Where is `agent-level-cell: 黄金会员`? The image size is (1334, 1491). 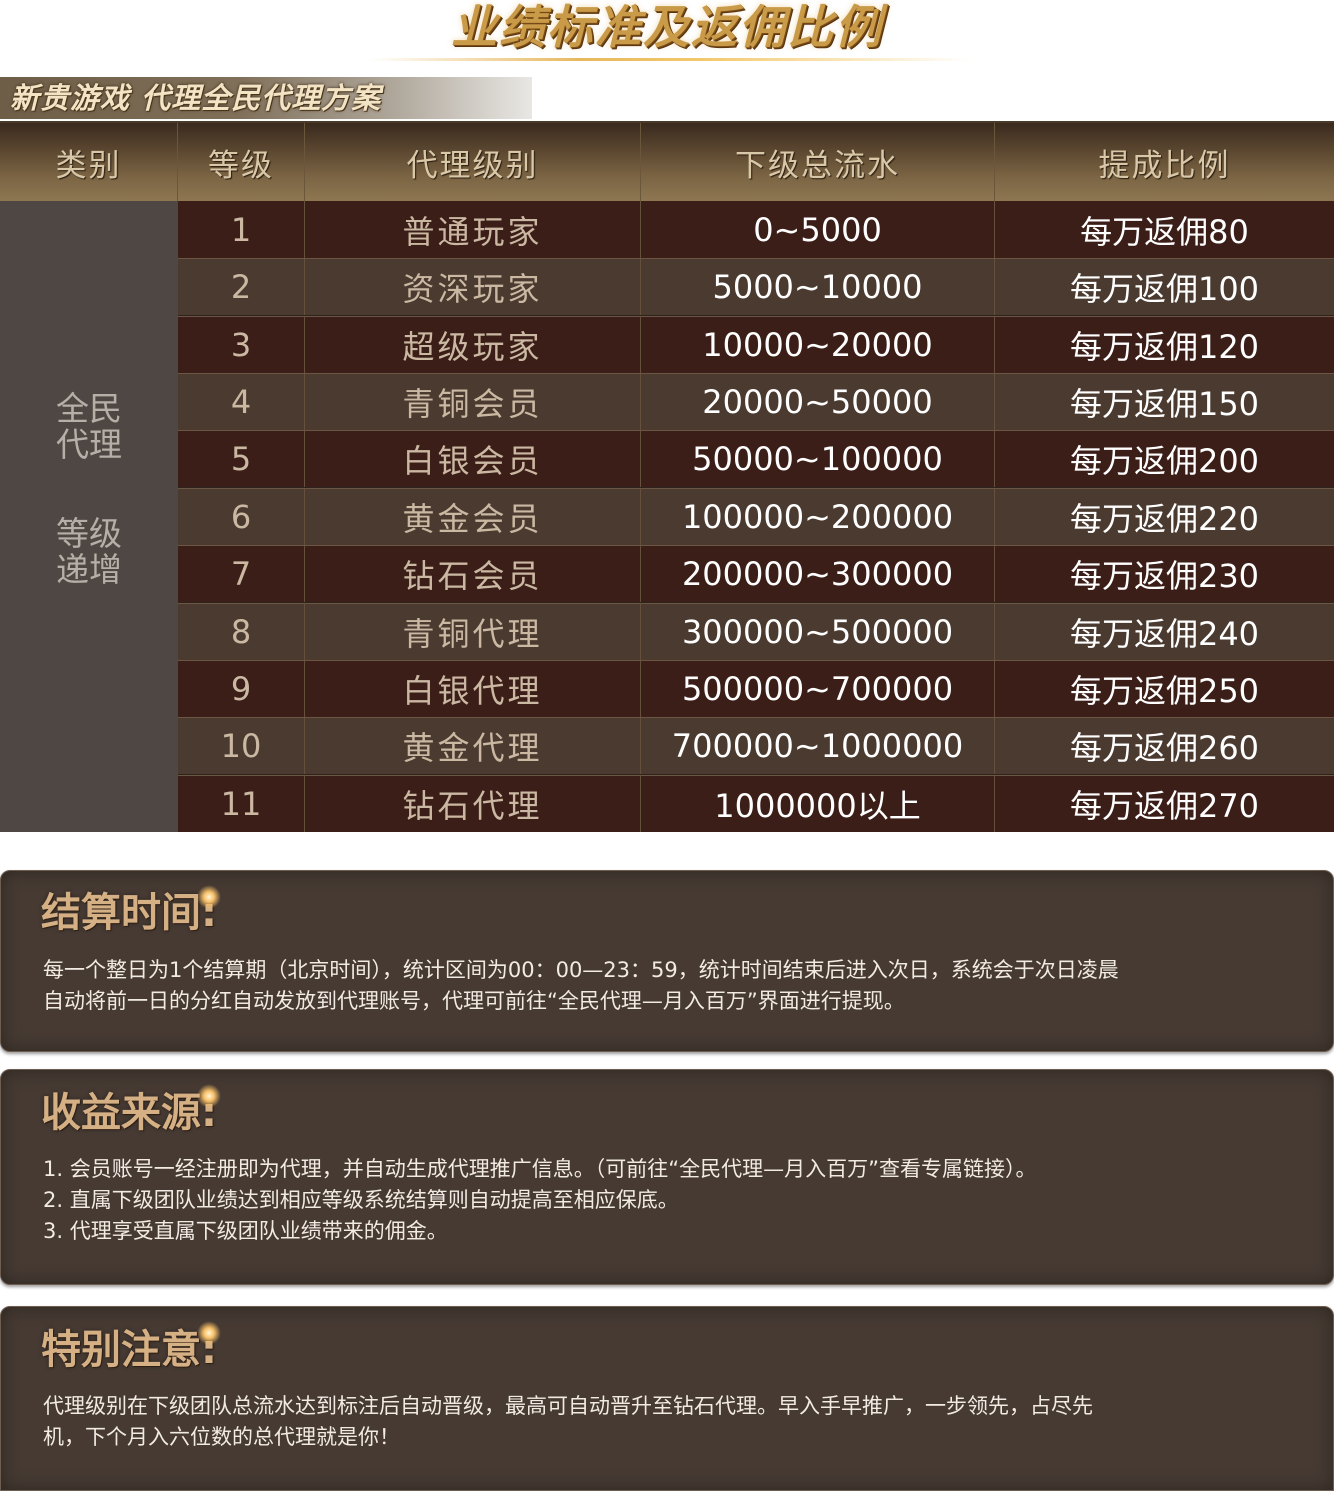
agent-level-cell: 黄金会员 is located at coordinates (473, 516).